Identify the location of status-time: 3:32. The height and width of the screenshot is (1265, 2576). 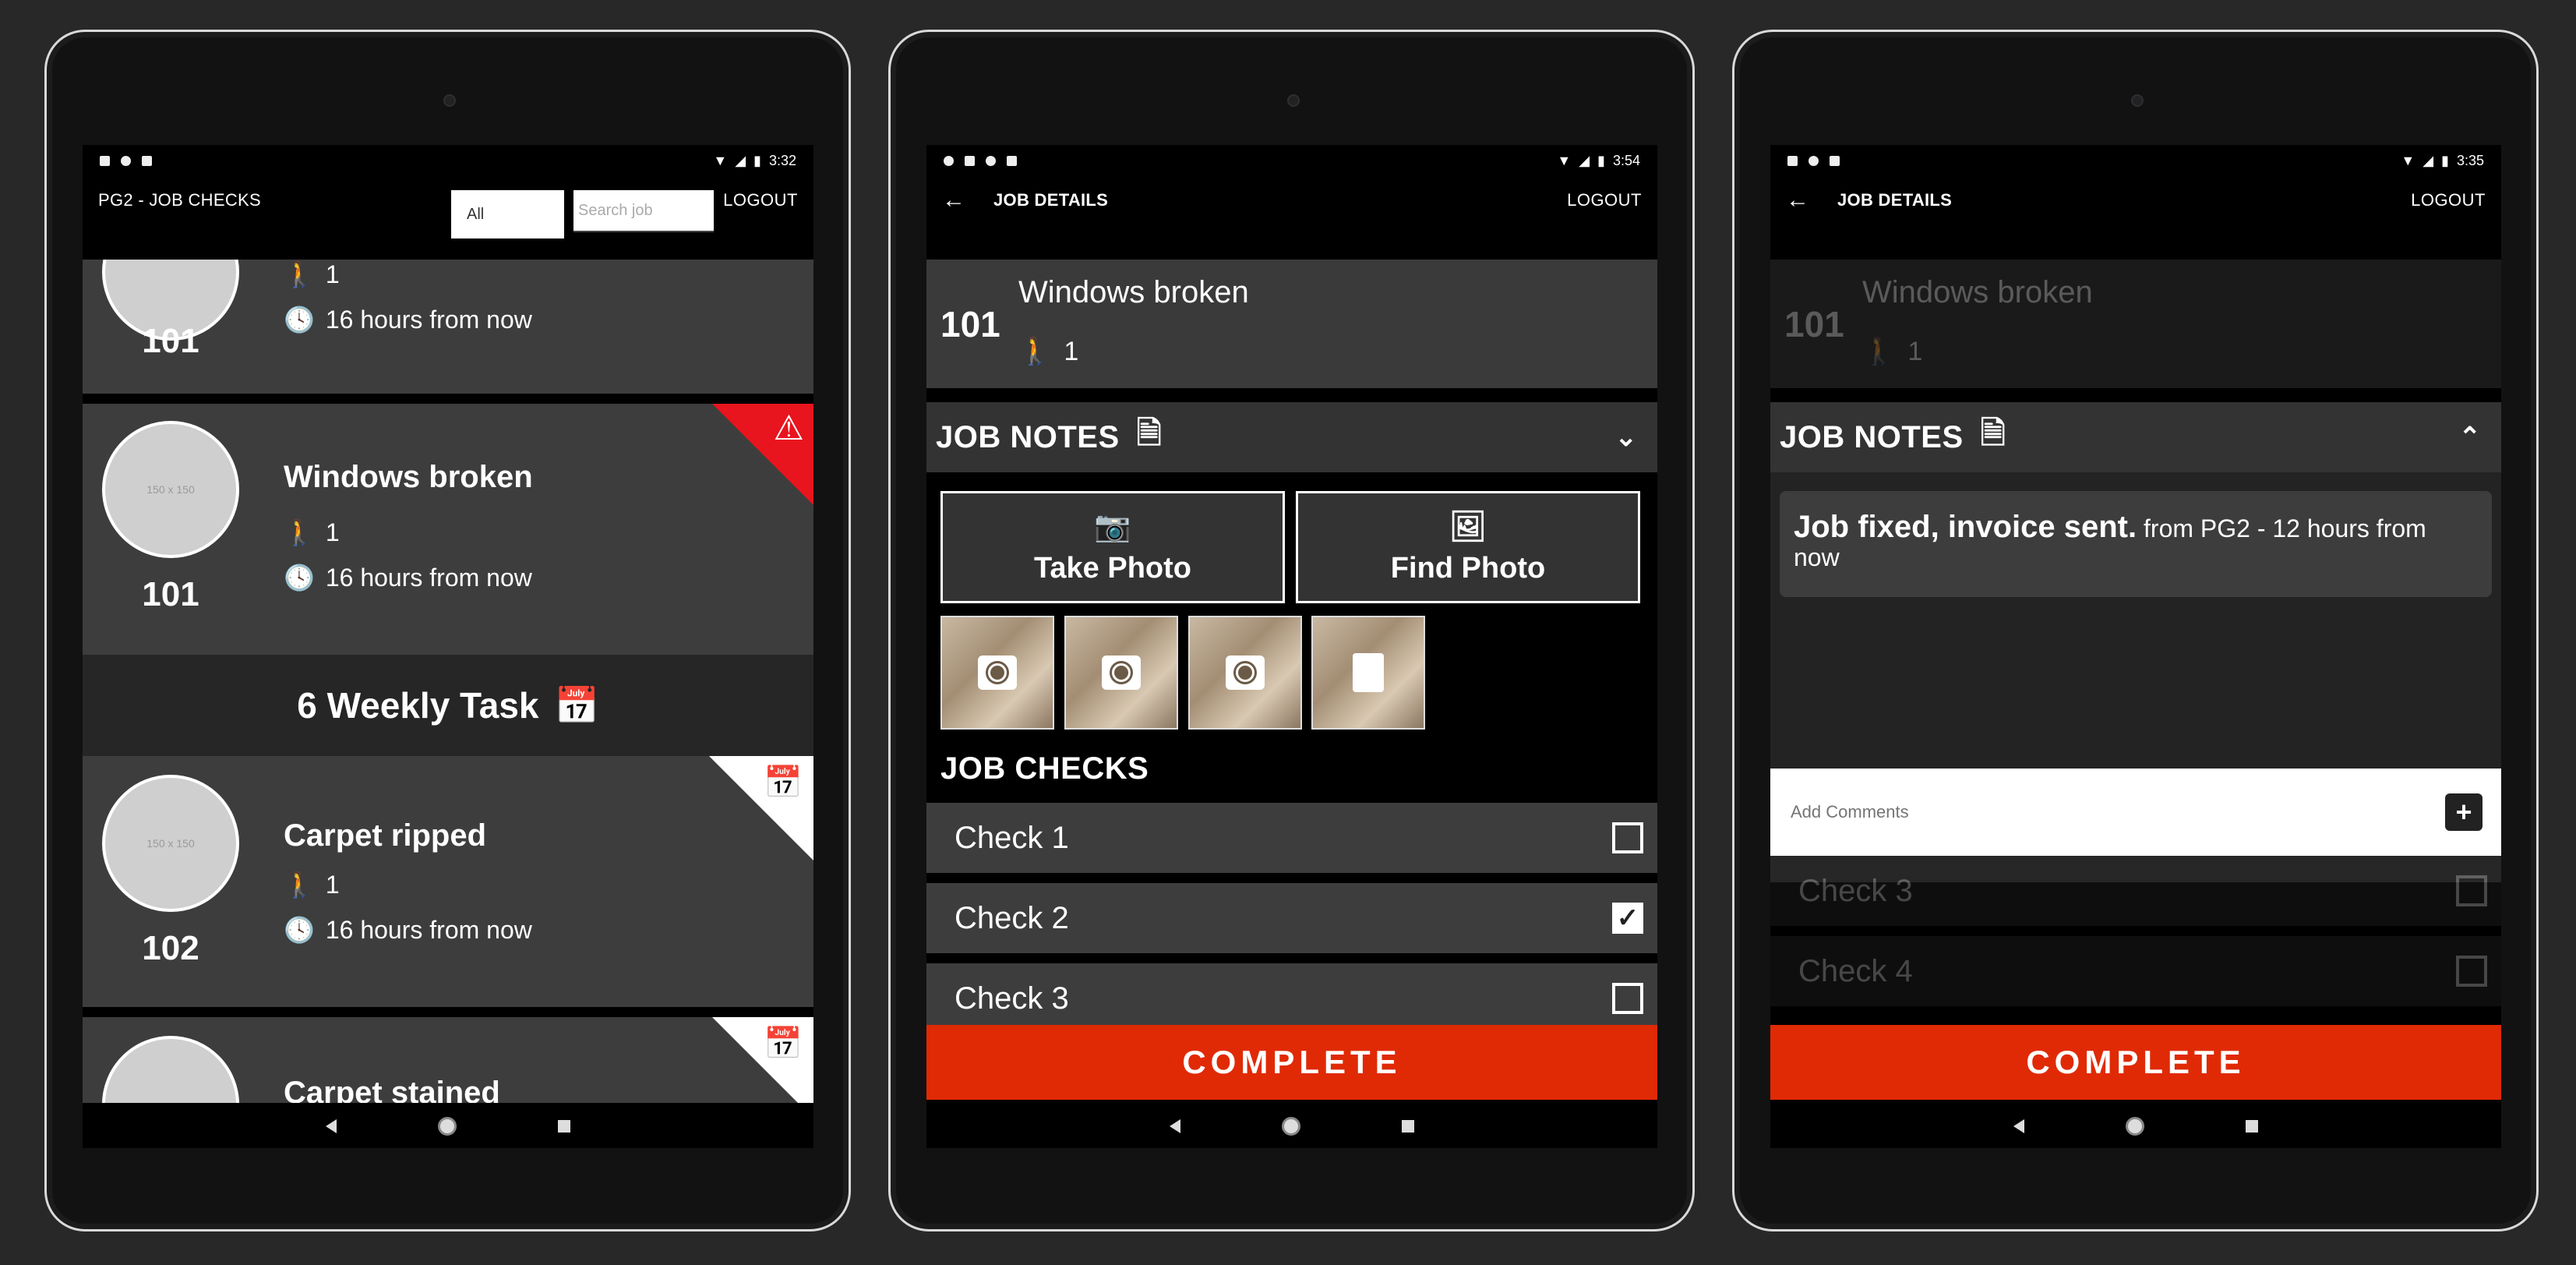
(782, 160).